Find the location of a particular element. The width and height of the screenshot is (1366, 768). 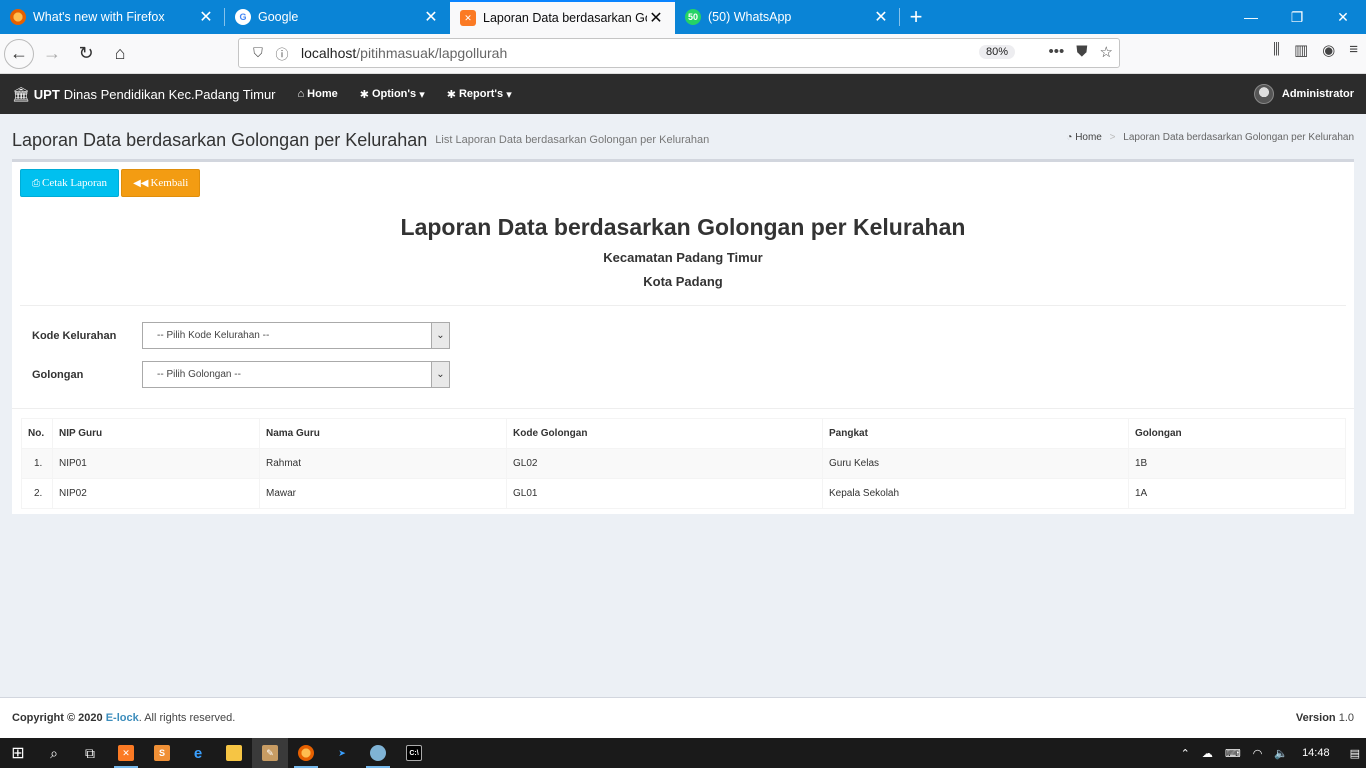

brand: 🏛 UPT Dinas Pendidikan Kec.Padang Timur is located at coordinates (144, 94).